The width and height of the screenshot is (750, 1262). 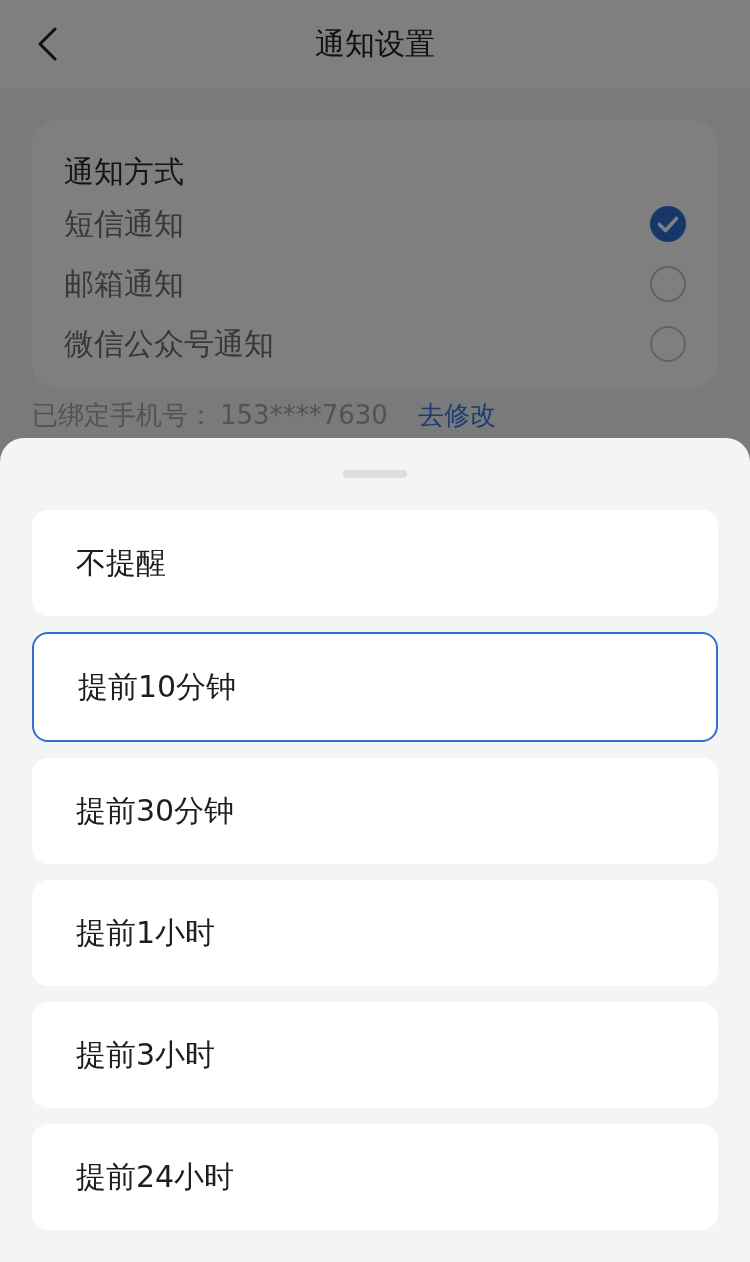 What do you see at coordinates (375, 563) in the screenshot?
I see `reminder-option: 不提醒` at bounding box center [375, 563].